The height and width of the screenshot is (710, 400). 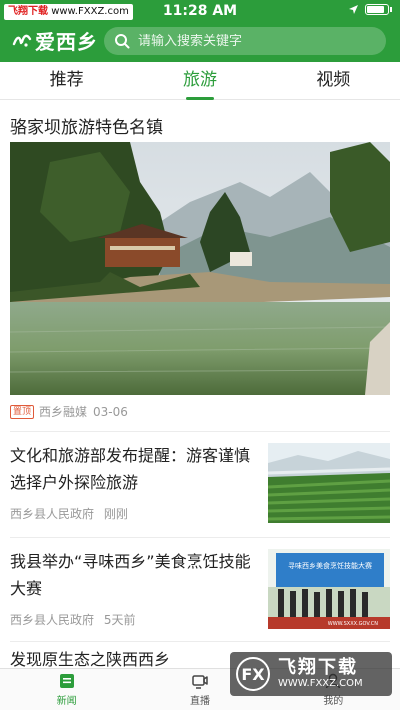 What do you see at coordinates (353, 624) in the screenshot?
I see `thumbnail-url-text: WWW.SXXX.GOV.CN` at bounding box center [353, 624].